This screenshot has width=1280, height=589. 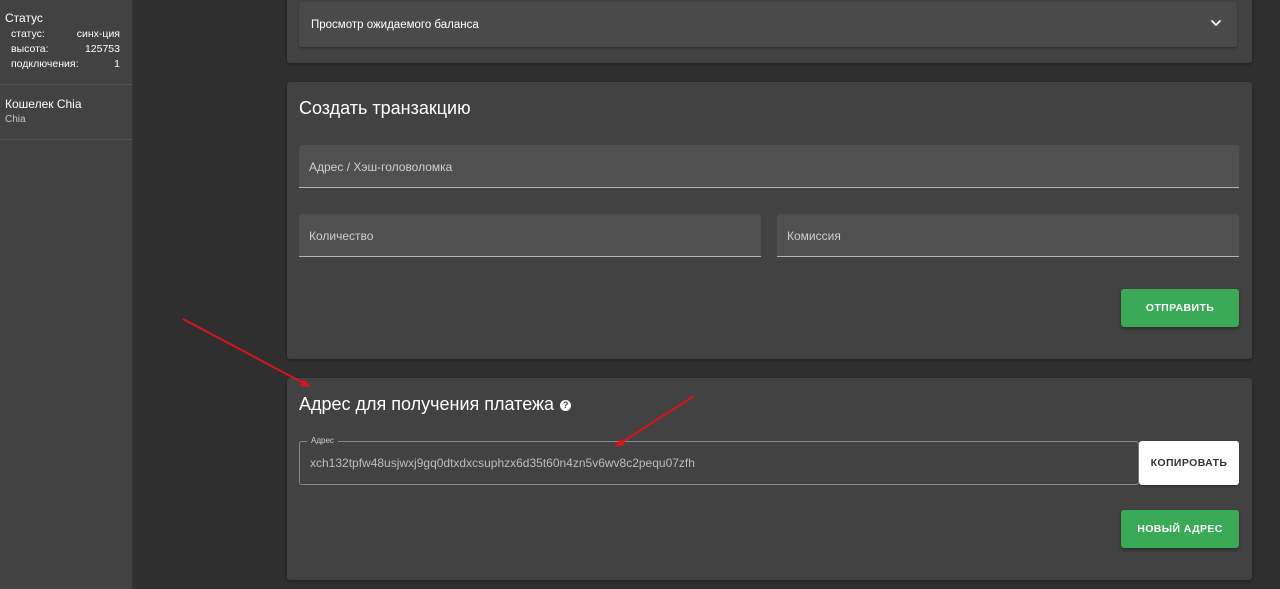 What do you see at coordinates (28, 34) in the screenshot?
I see `status-label: статус:` at bounding box center [28, 34].